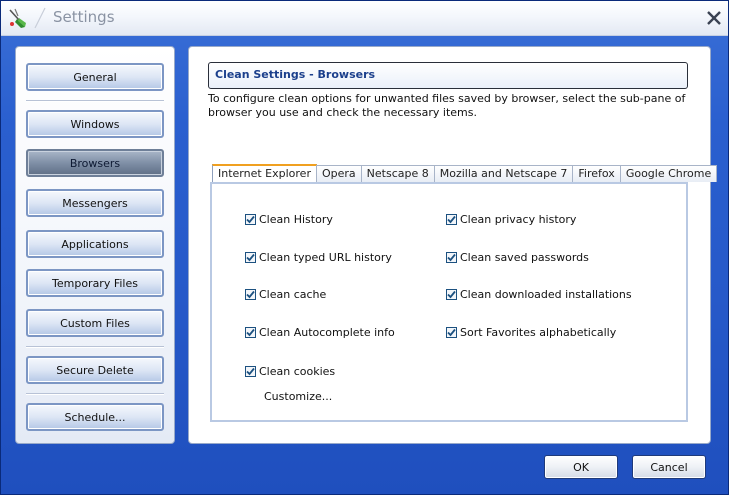 The height and width of the screenshot is (495, 729). Describe the element at coordinates (95, 203) in the screenshot. I see `sidebar-item-messengers: Messengers` at that location.